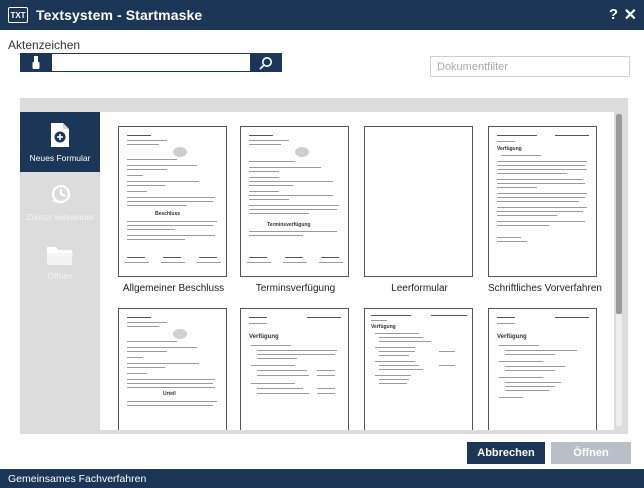 This screenshot has height=488, width=644. What do you see at coordinates (18, 15) in the screenshot?
I see `app-logo-icon: TXT` at bounding box center [18, 15].